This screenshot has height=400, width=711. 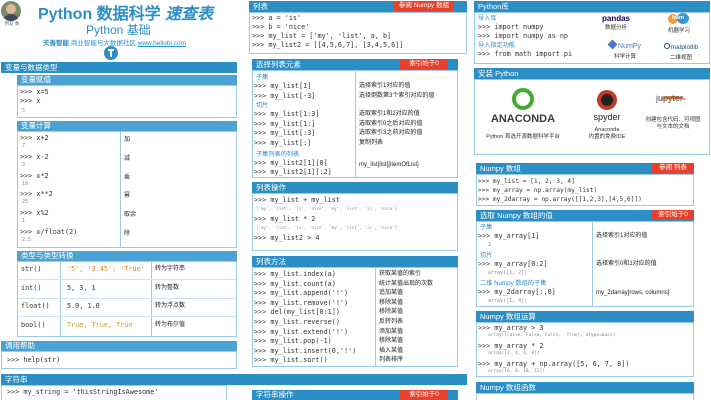 I want to click on jupyter-icon: jupyter, so click(x=672, y=99).